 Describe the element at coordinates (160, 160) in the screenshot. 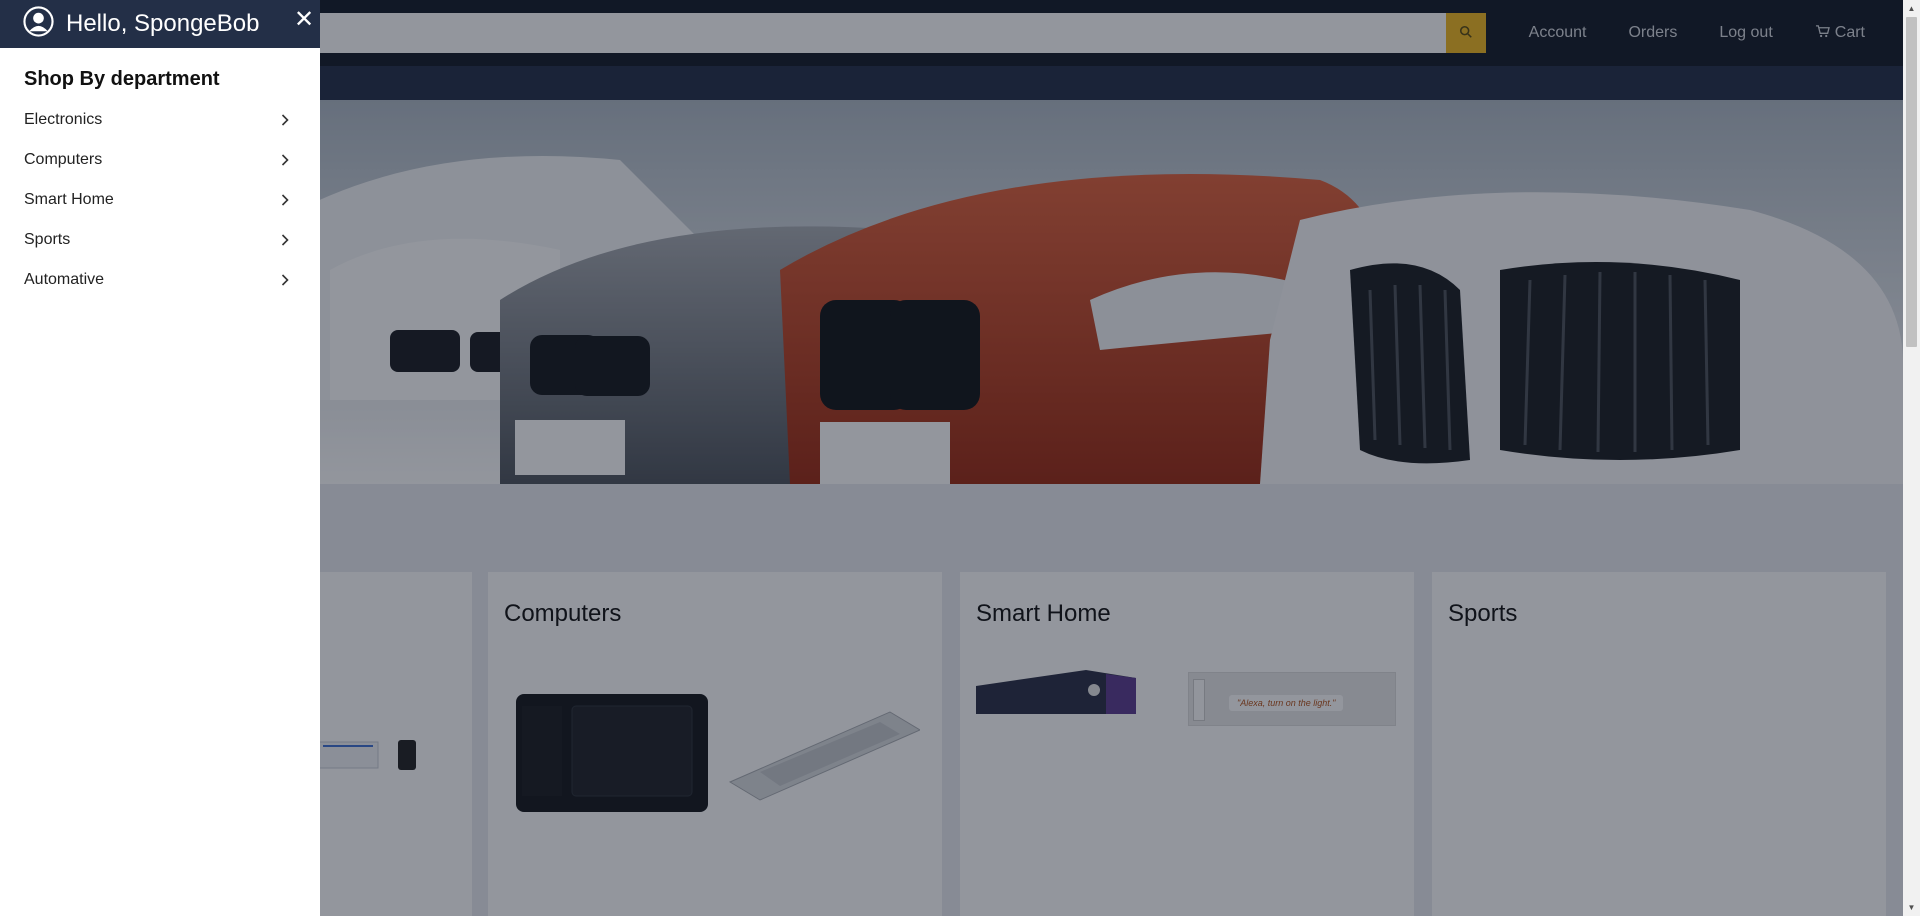

I see `sidebar-item-computers: Computers` at that location.